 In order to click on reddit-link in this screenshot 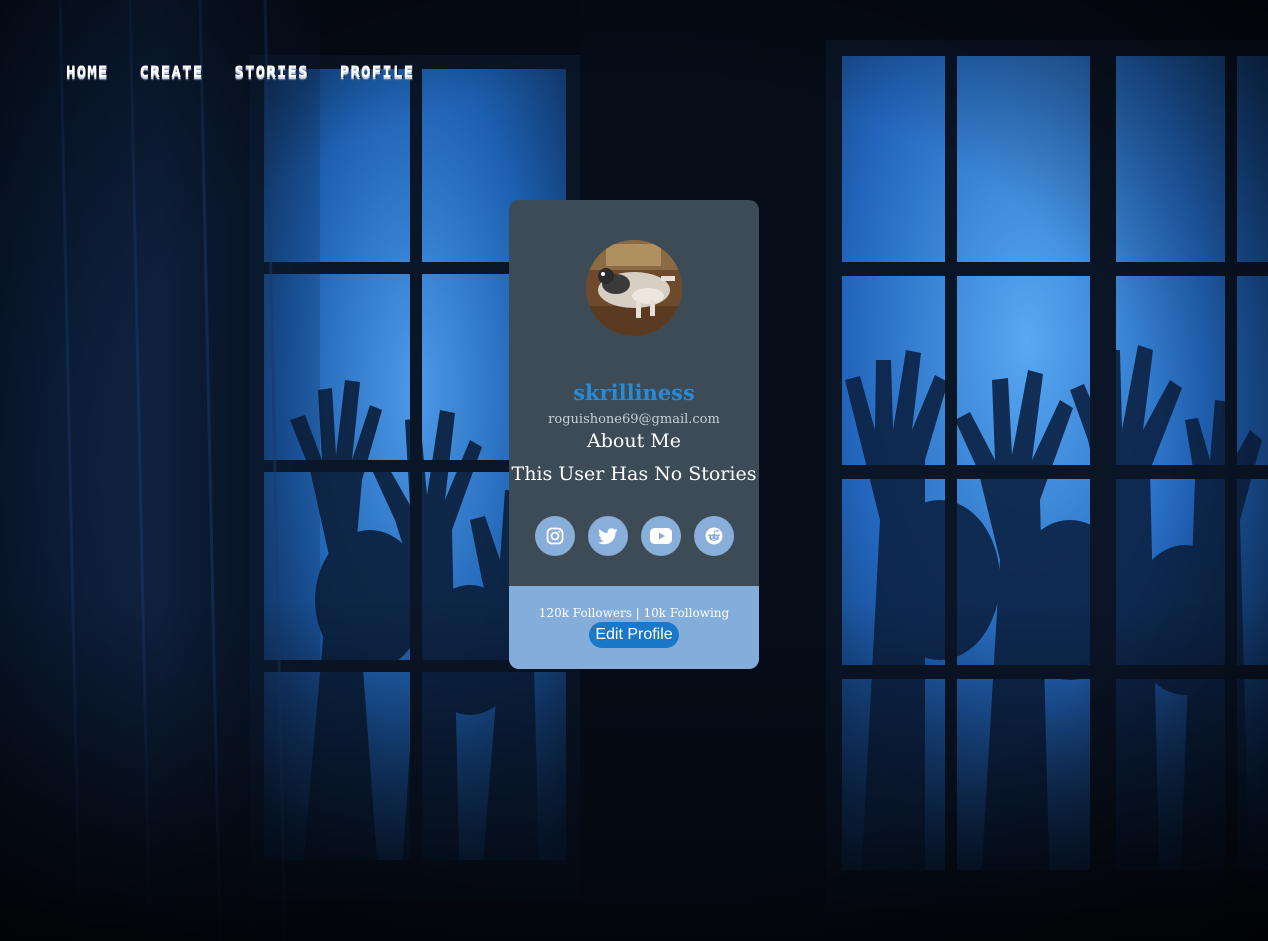, I will do `click(714, 536)`.